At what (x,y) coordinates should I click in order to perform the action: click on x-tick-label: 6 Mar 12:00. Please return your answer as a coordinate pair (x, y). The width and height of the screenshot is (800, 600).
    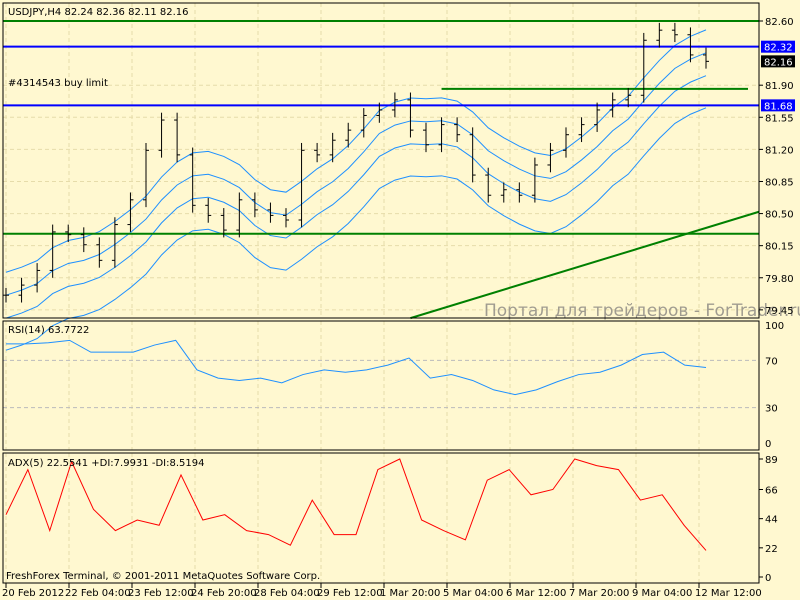
    Looking at the image, I should click on (536, 593).